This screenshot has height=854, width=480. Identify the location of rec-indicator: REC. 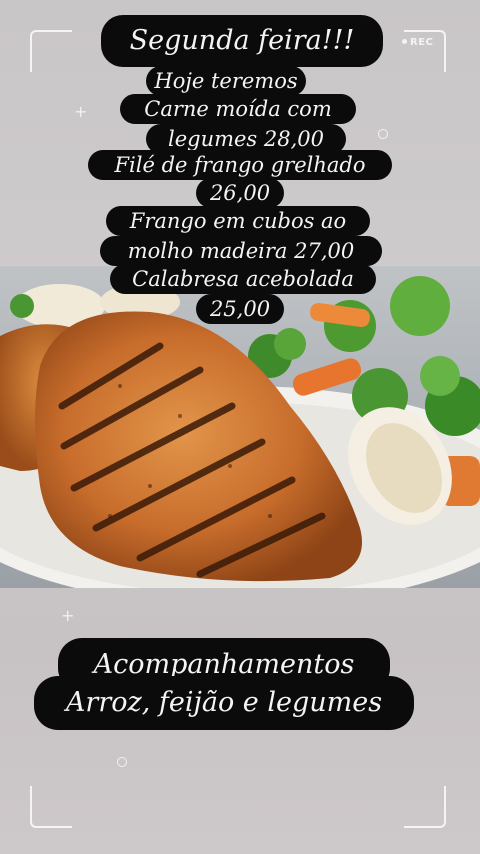
(417, 42).